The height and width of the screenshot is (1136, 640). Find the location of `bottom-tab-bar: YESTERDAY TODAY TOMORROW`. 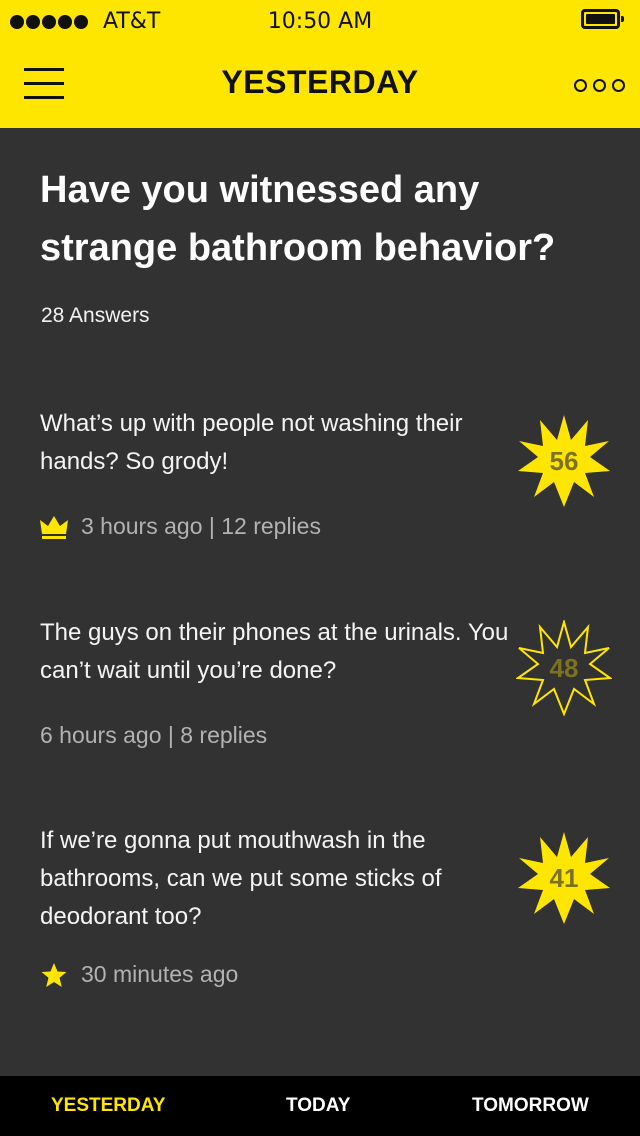

bottom-tab-bar: YESTERDAY TODAY TOMORROW is located at coordinates (320, 1106).